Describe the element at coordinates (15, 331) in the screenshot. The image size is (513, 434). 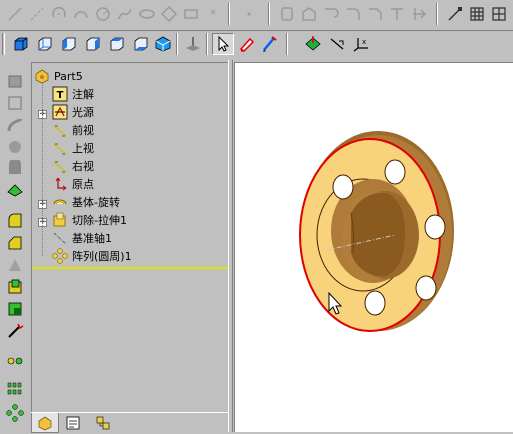
I see `wizard-icon` at that location.